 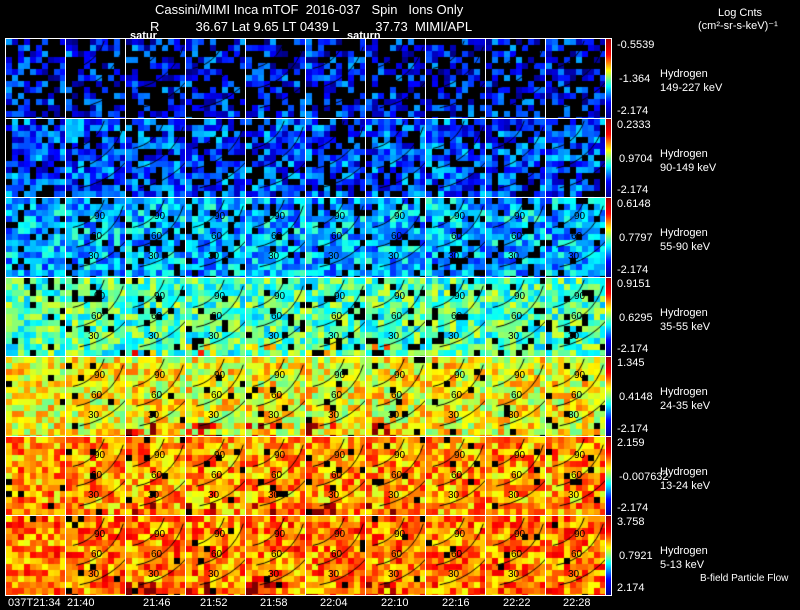 What do you see at coordinates (684, 471) in the screenshot?
I see `row-species-label: Hydrogen` at bounding box center [684, 471].